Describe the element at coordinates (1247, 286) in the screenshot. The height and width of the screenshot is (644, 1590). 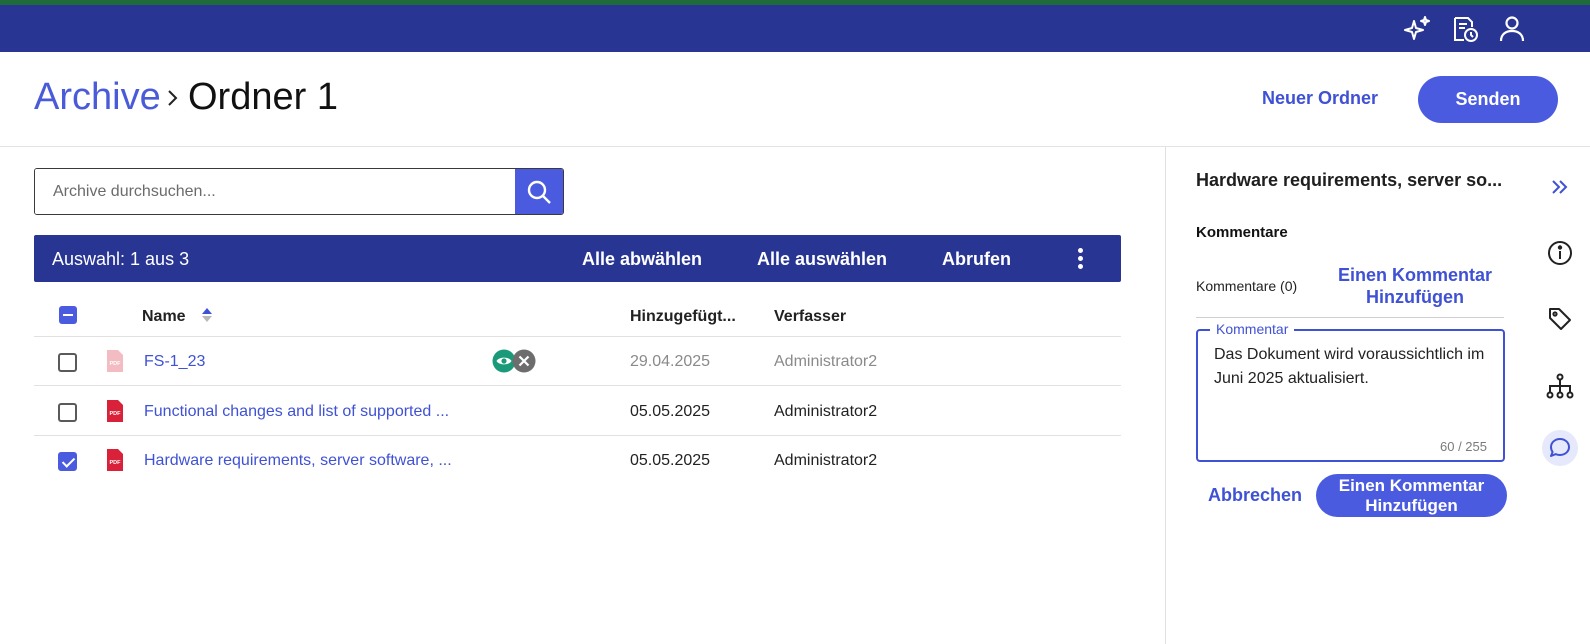
I see `comments-count: Kommentare (0)` at that location.